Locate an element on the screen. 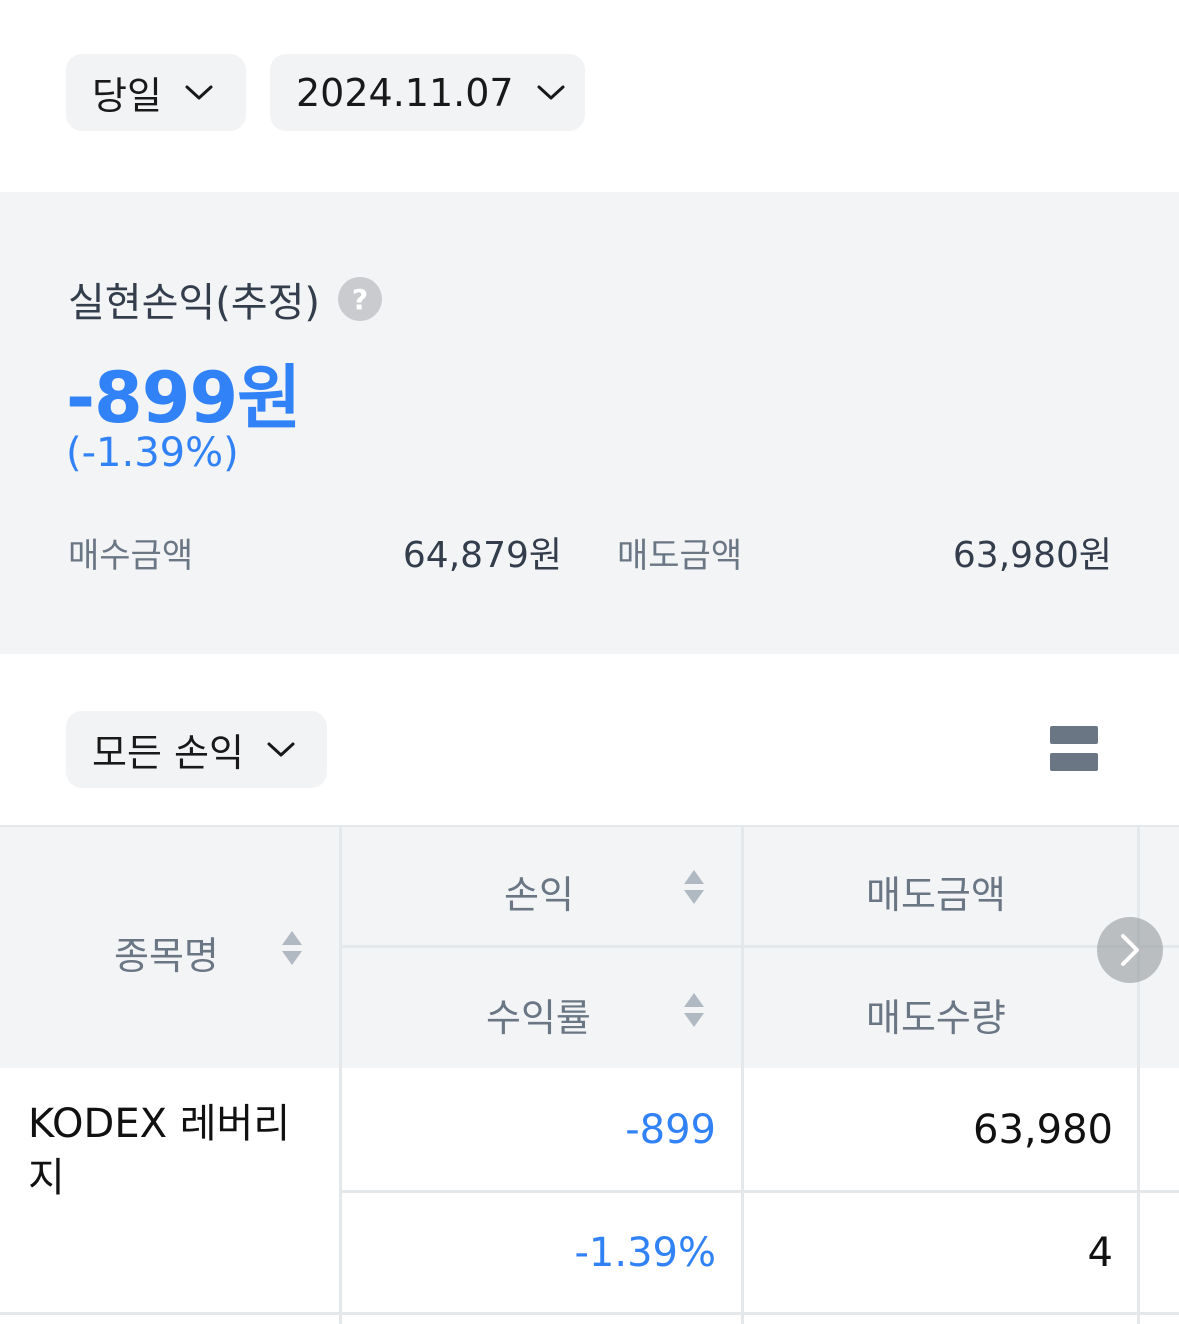  period-dropdown: 당일 is located at coordinates (156, 92).